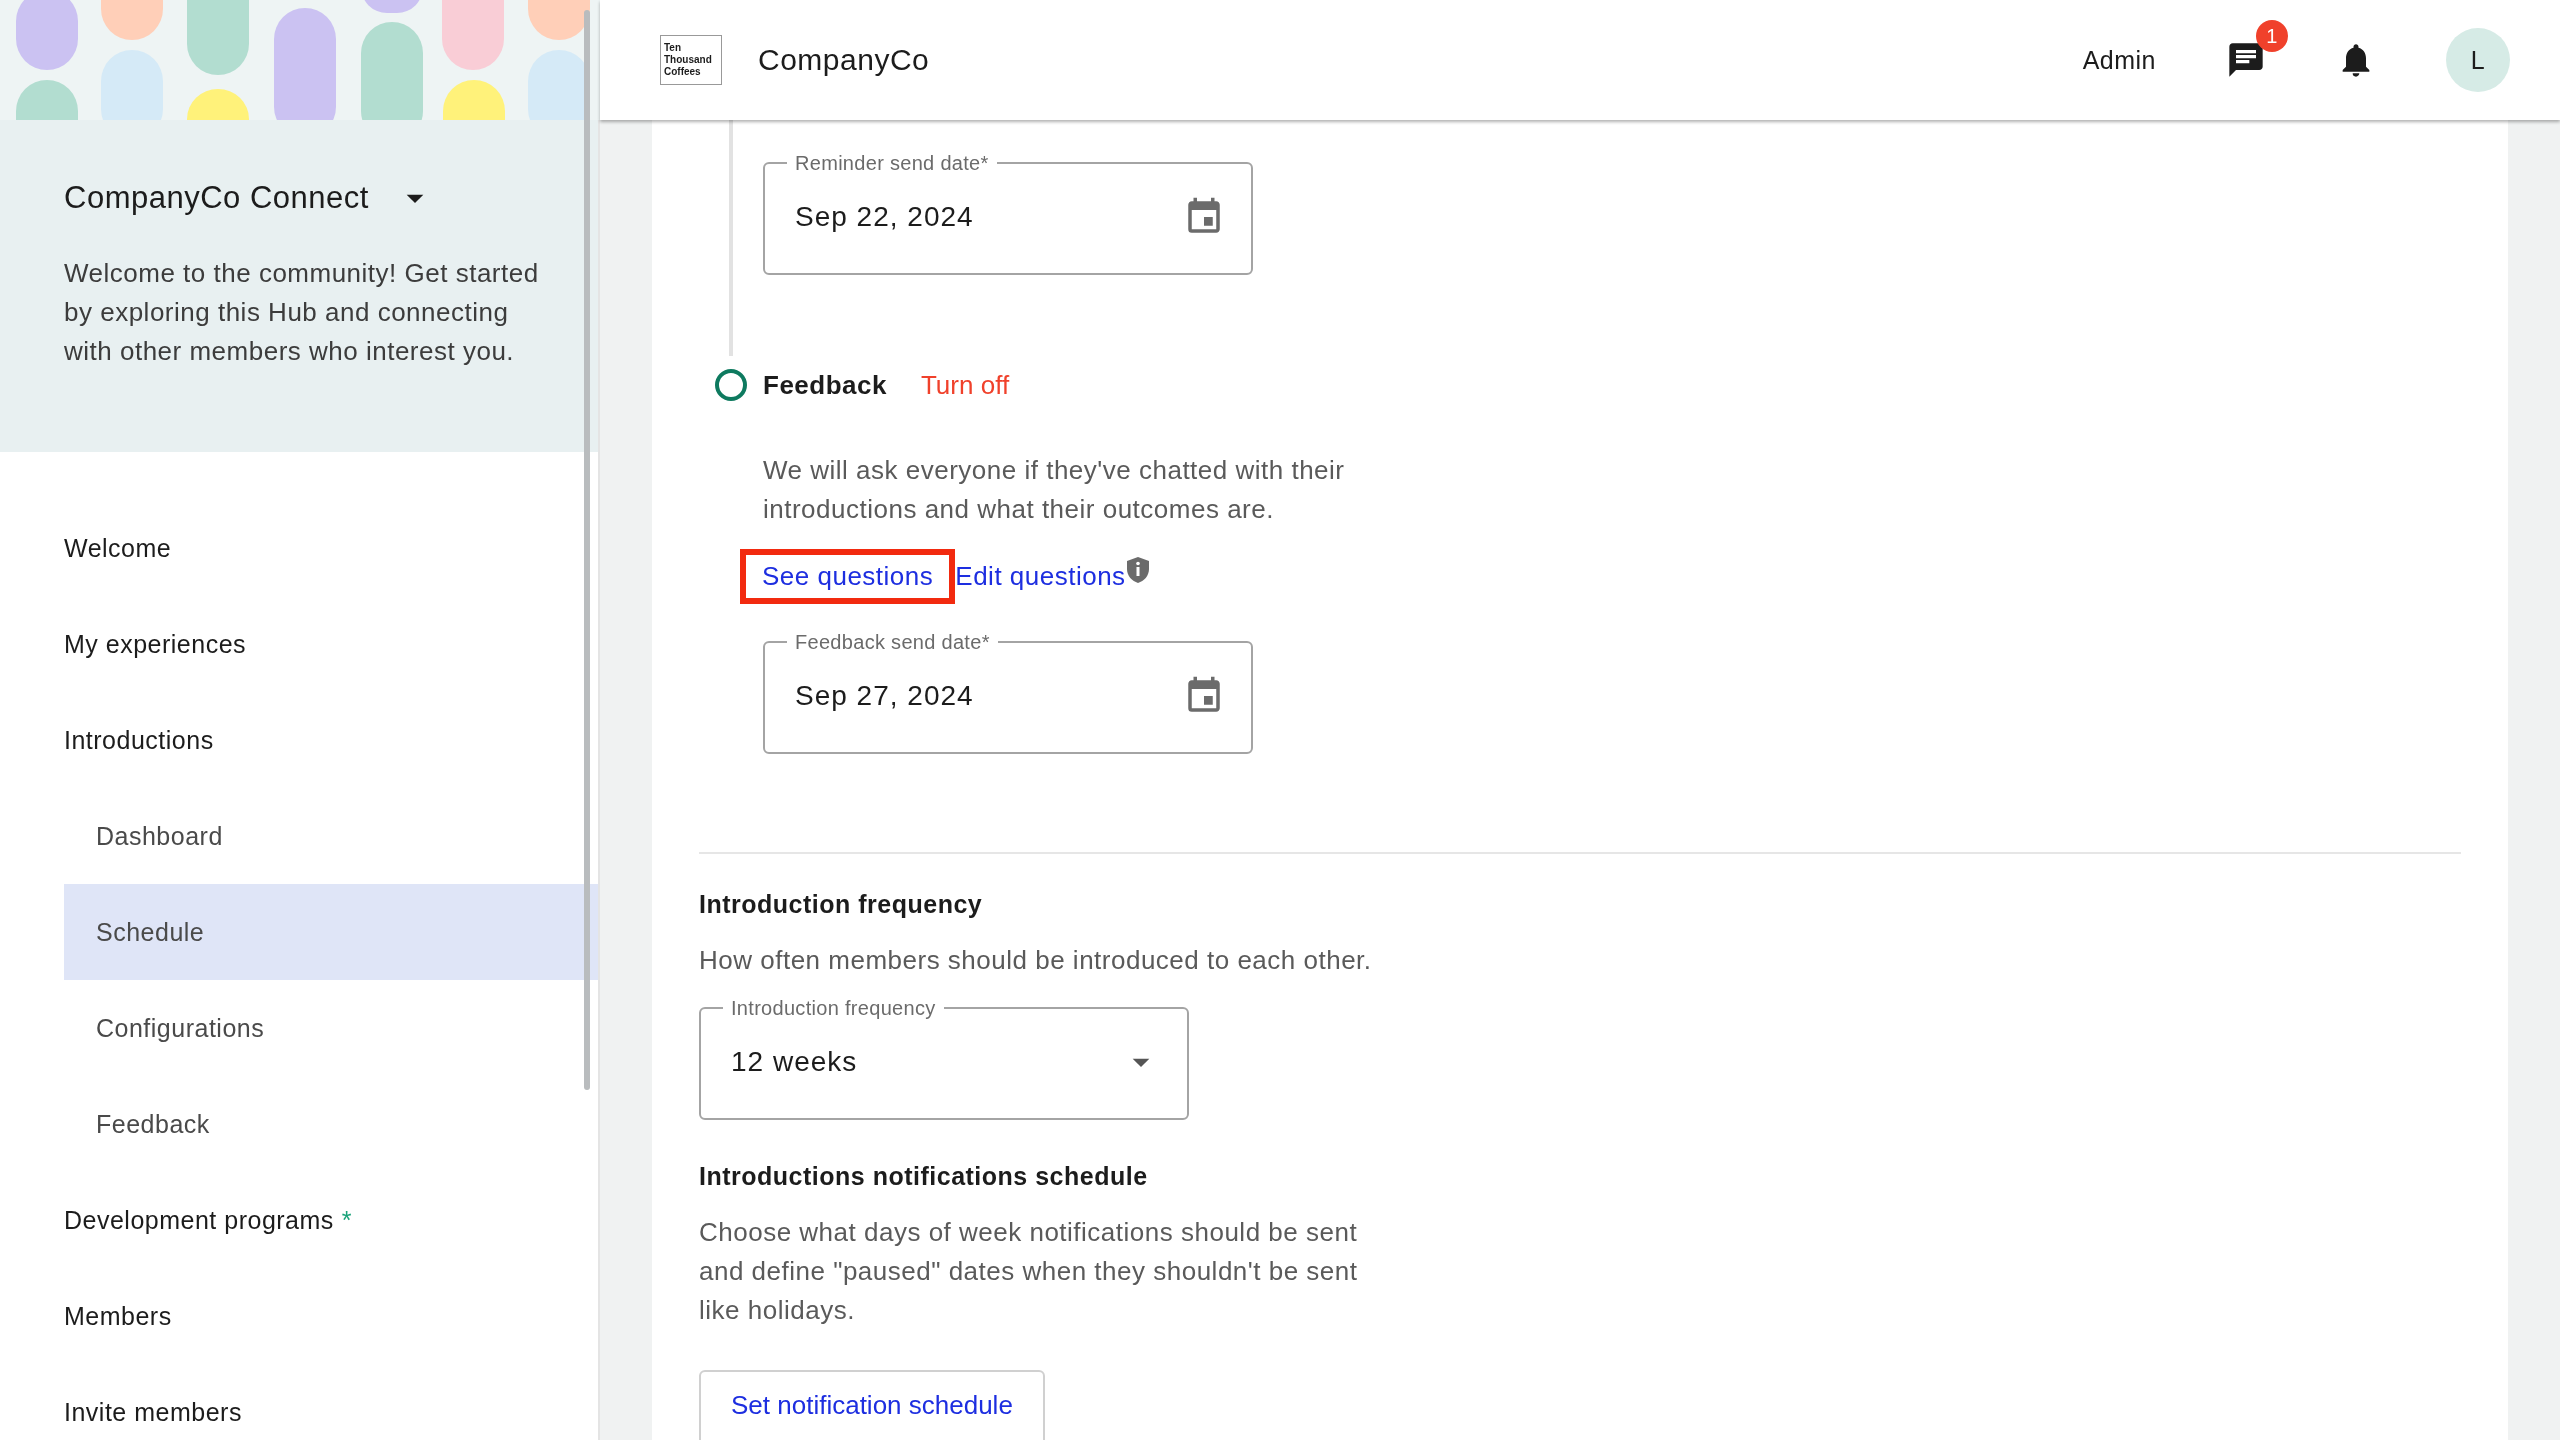 This screenshot has width=2560, height=1440. Describe the element at coordinates (587, 550) in the screenshot. I see `scrollbar` at that location.